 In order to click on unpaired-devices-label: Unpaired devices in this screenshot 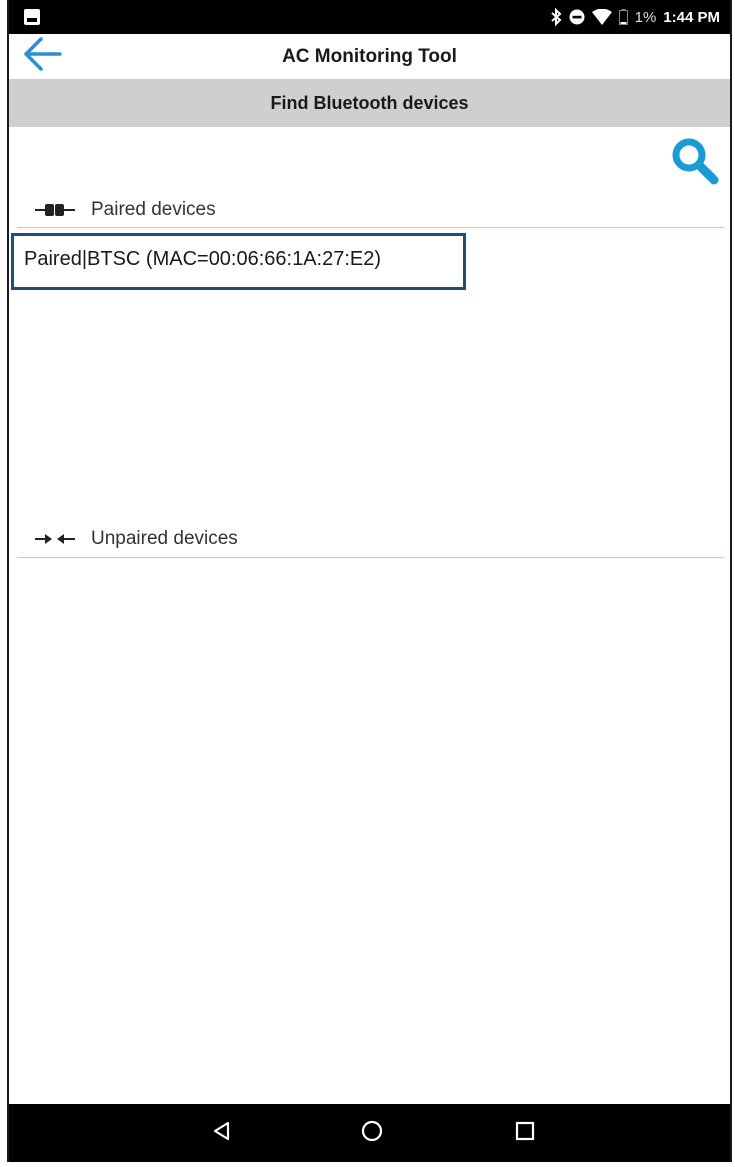, I will do `click(164, 538)`.